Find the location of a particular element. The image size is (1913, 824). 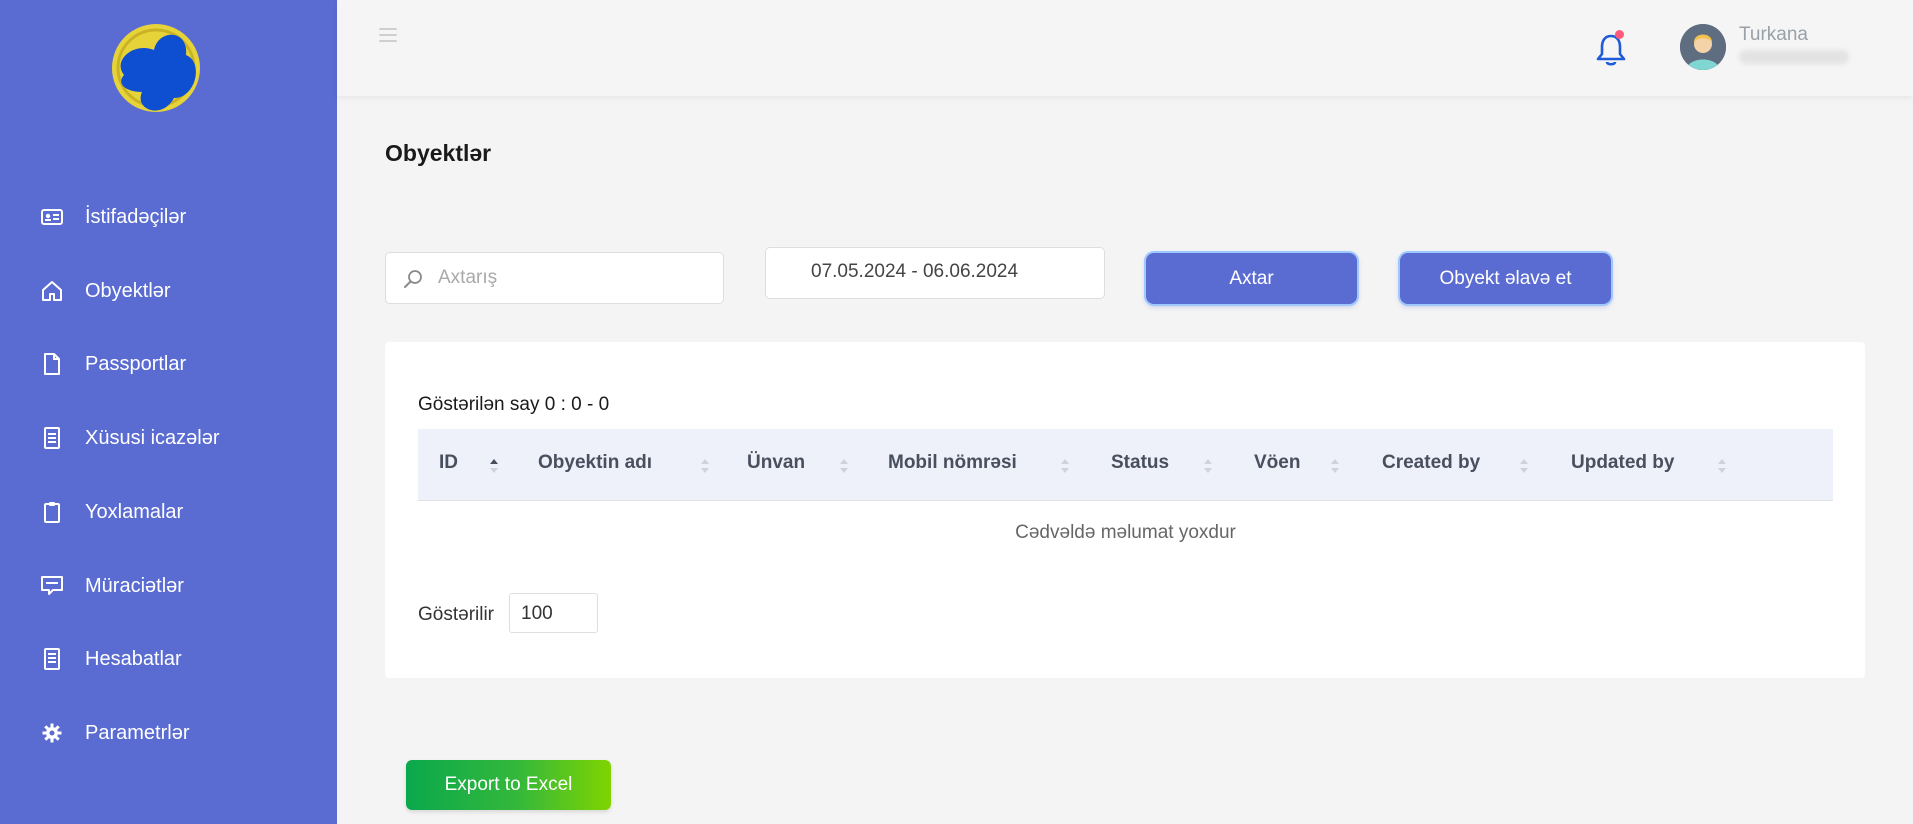

search-icon is located at coordinates (413, 279).